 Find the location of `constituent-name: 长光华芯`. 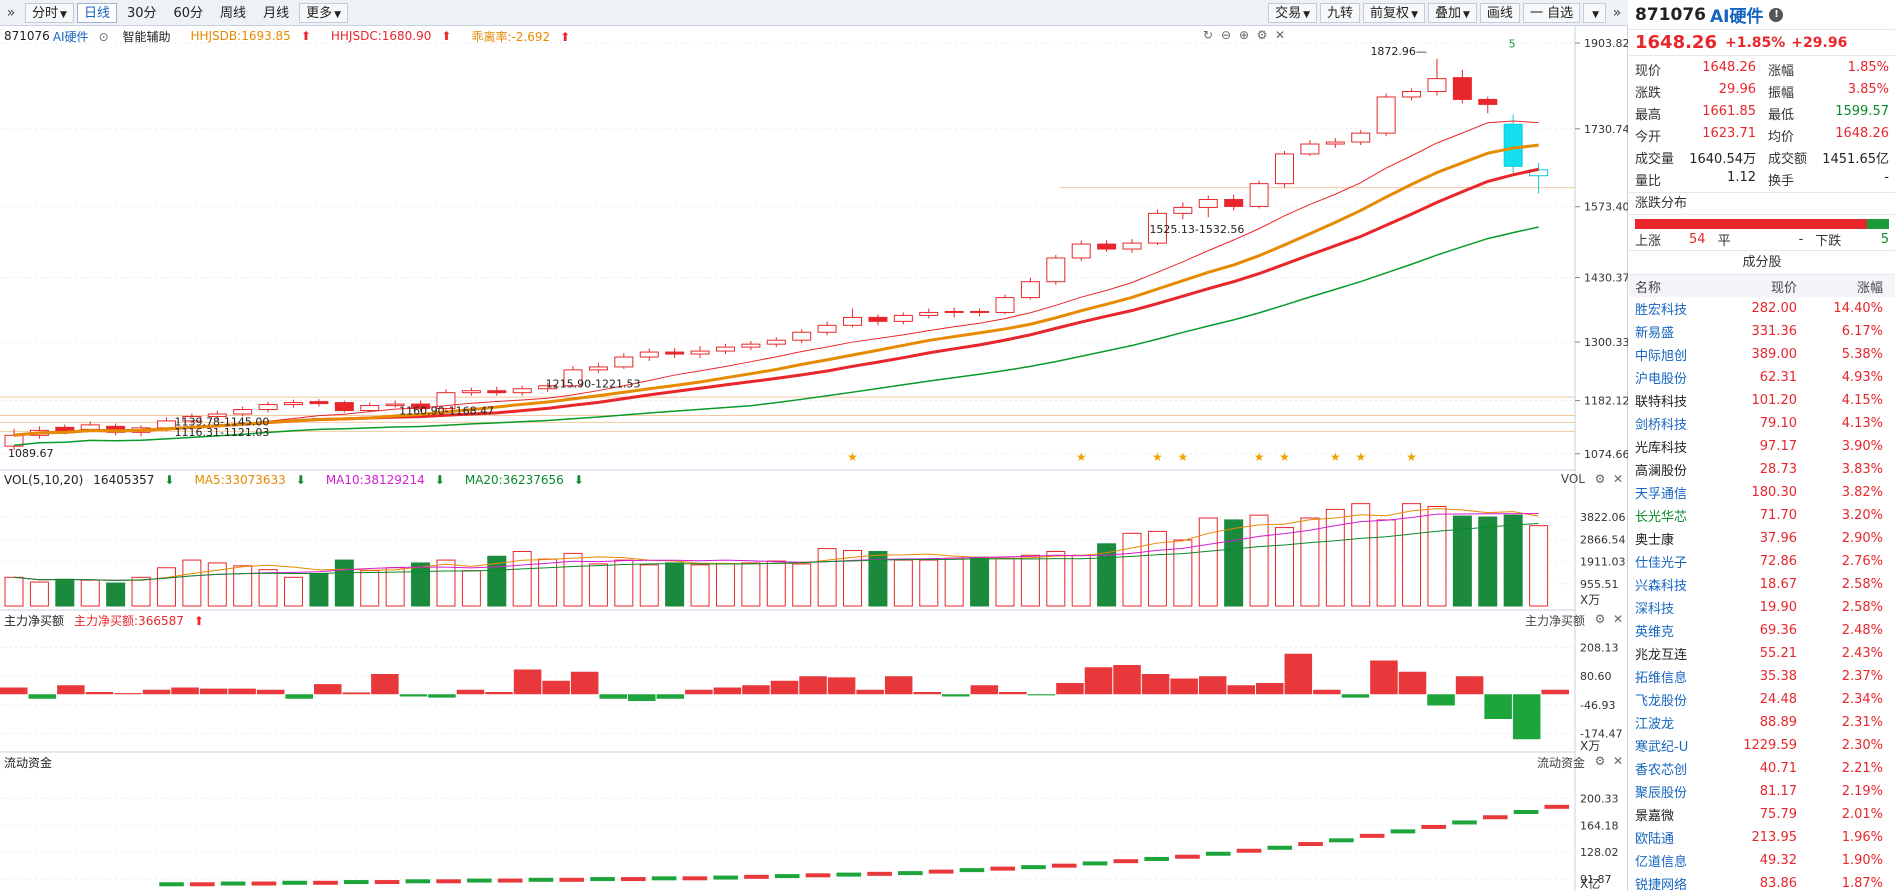

constituent-name: 长光华芯 is located at coordinates (1661, 517).